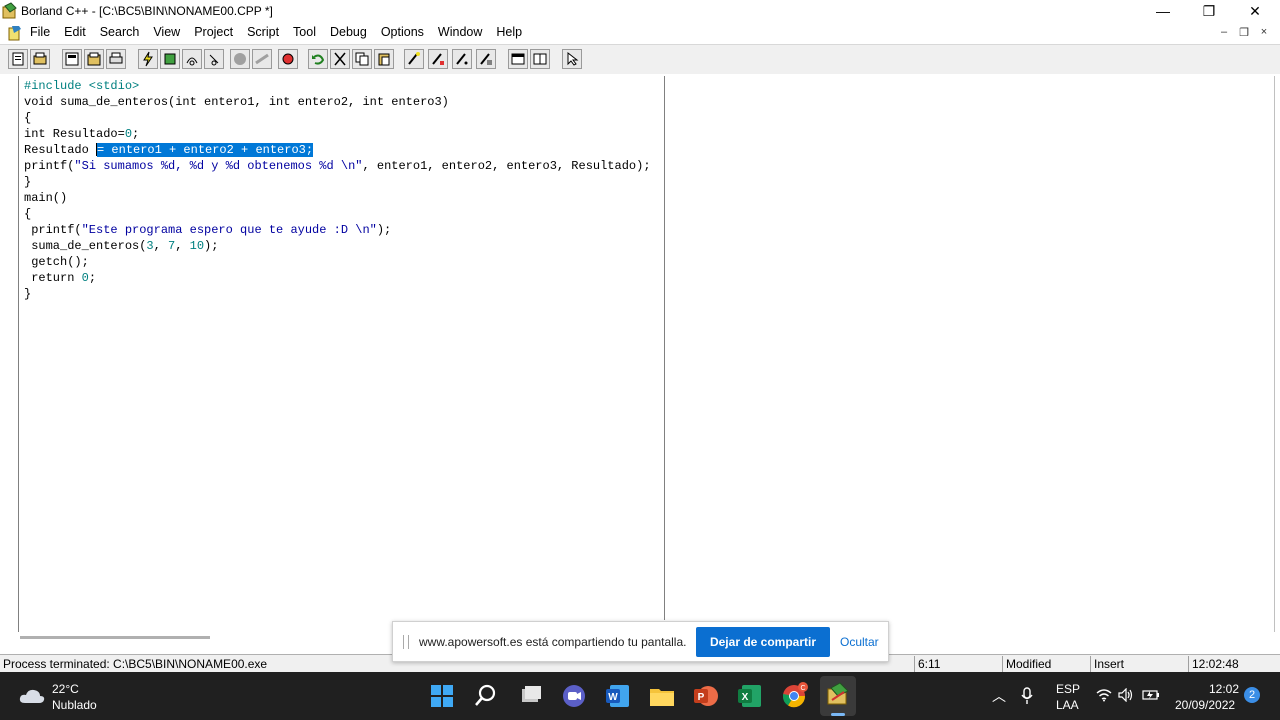 This screenshot has width=1280, height=720. What do you see at coordinates (438, 59) in the screenshot?
I see `replace-icon` at bounding box center [438, 59].